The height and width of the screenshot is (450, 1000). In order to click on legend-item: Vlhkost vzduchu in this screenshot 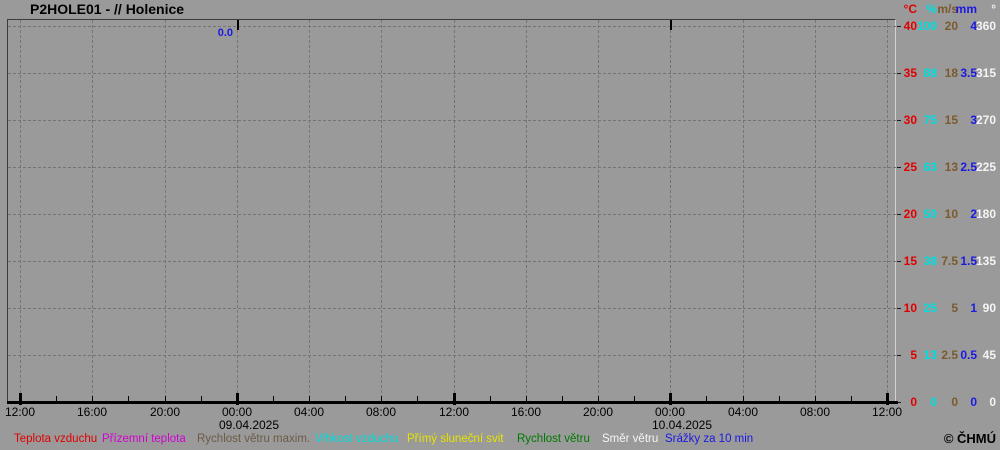, I will do `click(357, 439)`.